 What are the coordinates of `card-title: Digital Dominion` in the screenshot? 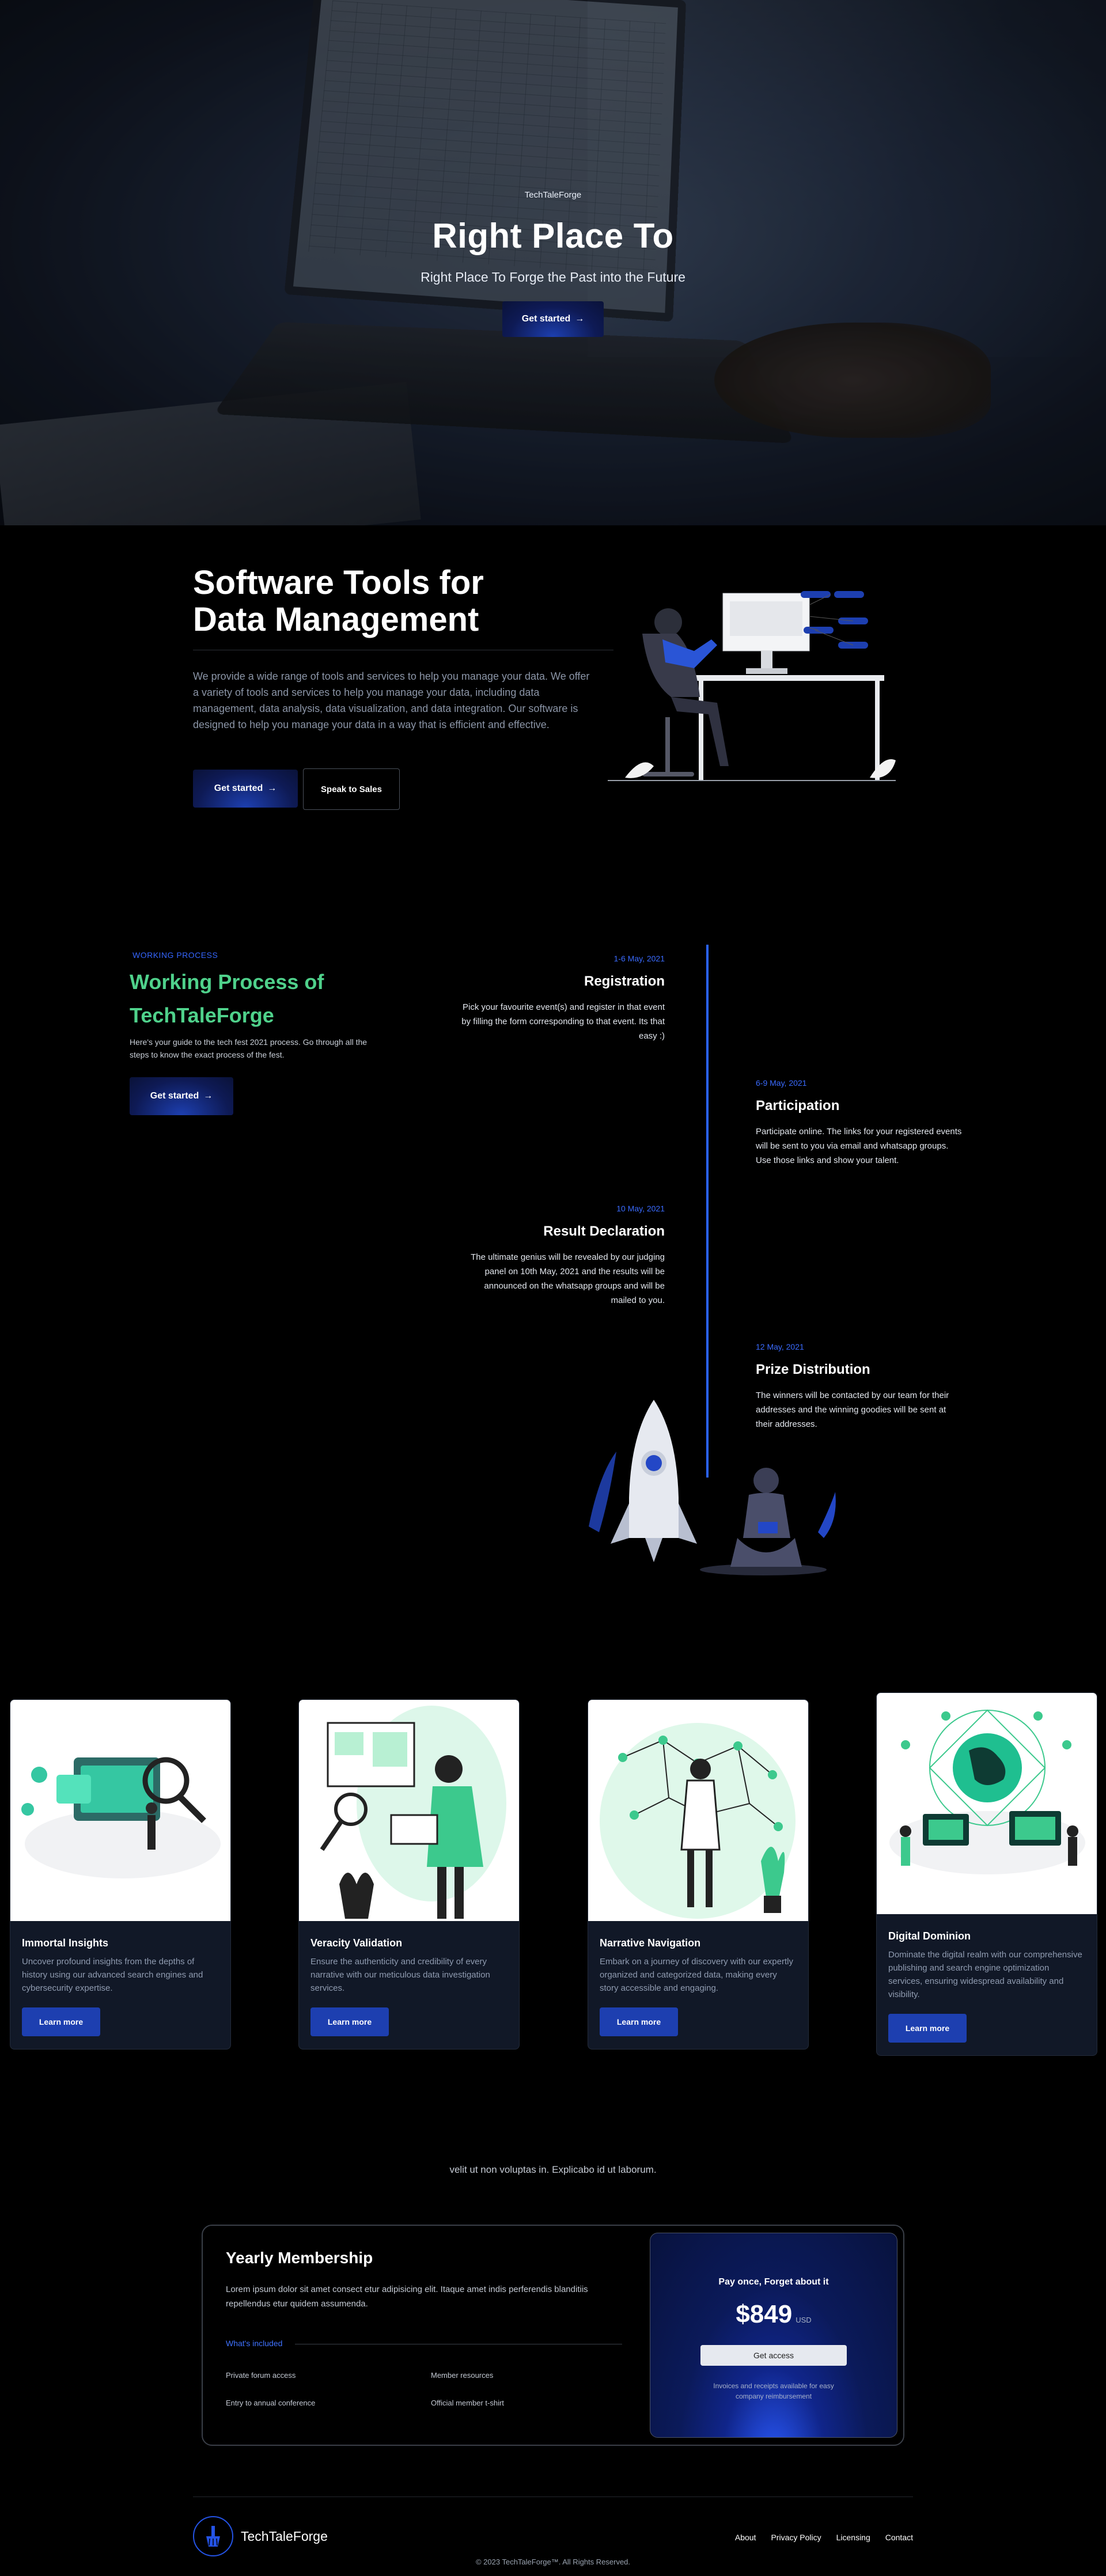 It's located at (929, 1936).